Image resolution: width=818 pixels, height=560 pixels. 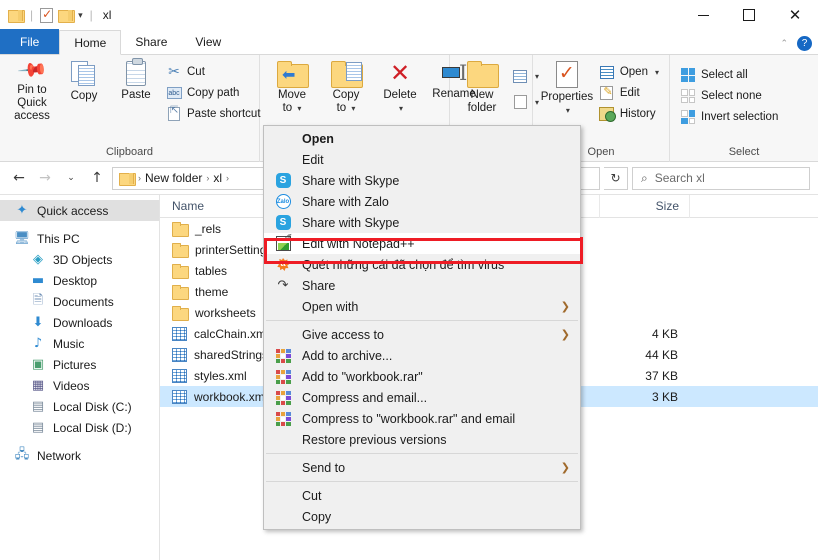 What do you see at coordinates (608, 114) in the screenshot?
I see `history-icon` at bounding box center [608, 114].